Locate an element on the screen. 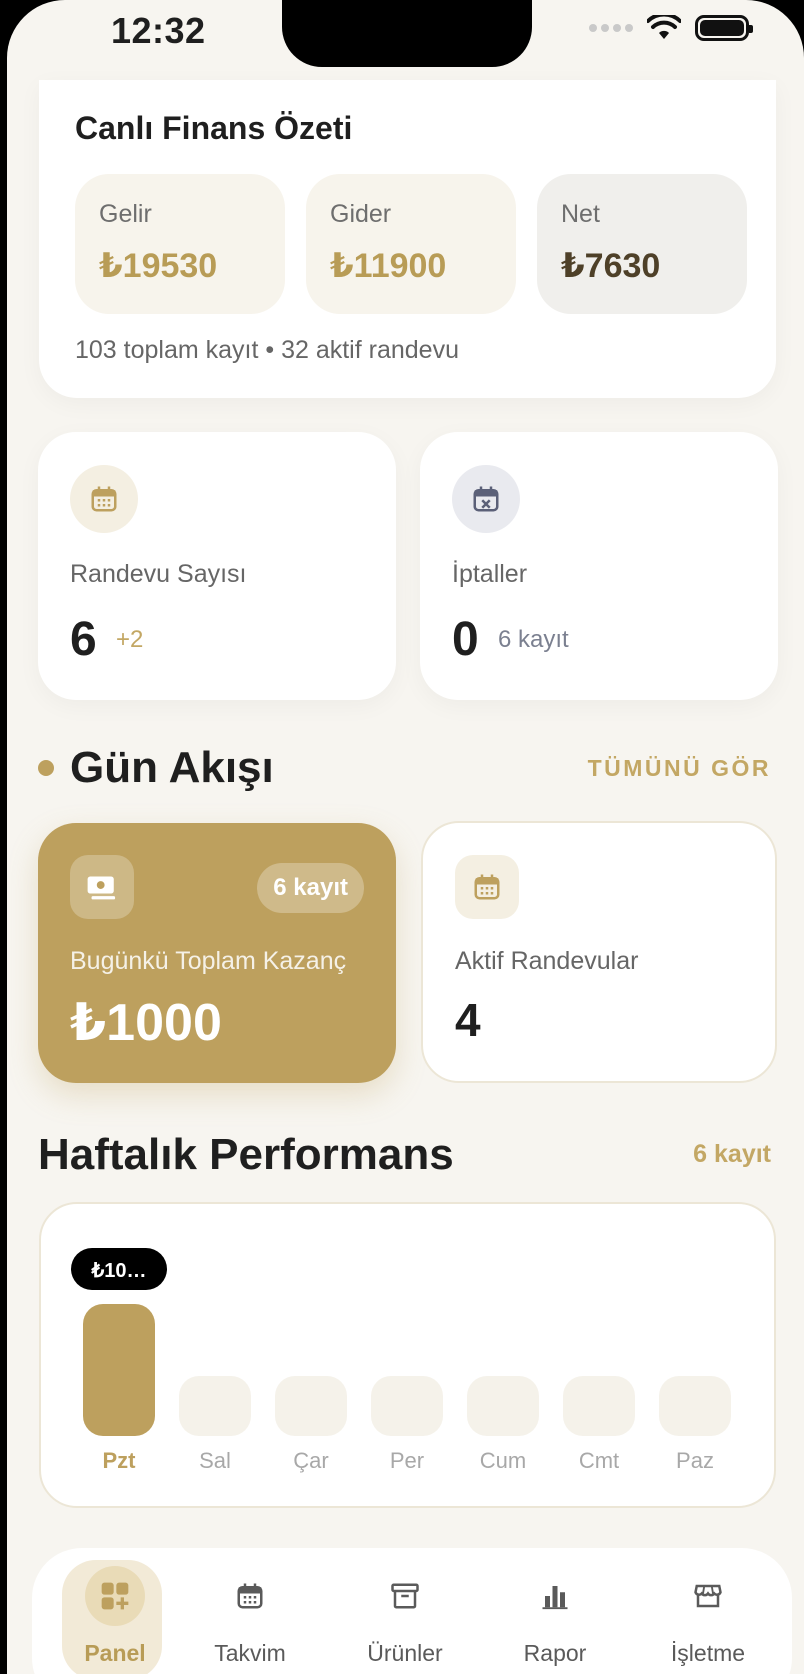 This screenshot has width=804, height=1674. nav-item-urunler: Ürünler is located at coordinates (405, 1616).